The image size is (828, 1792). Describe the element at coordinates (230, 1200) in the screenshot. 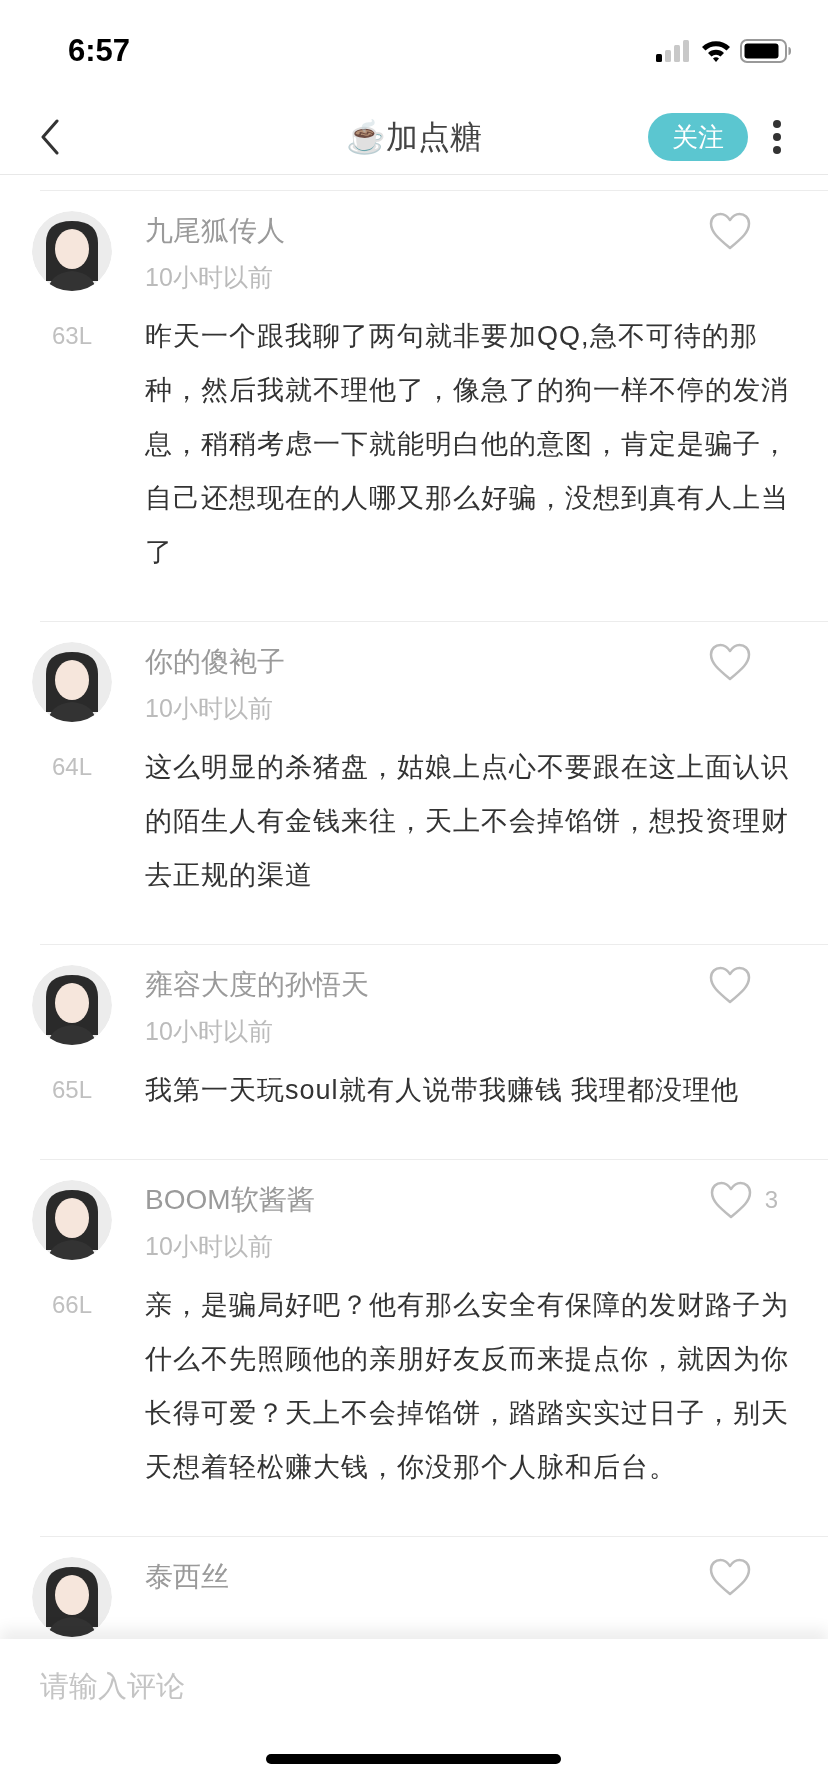

I see `user-name: BOOM软酱酱` at that location.